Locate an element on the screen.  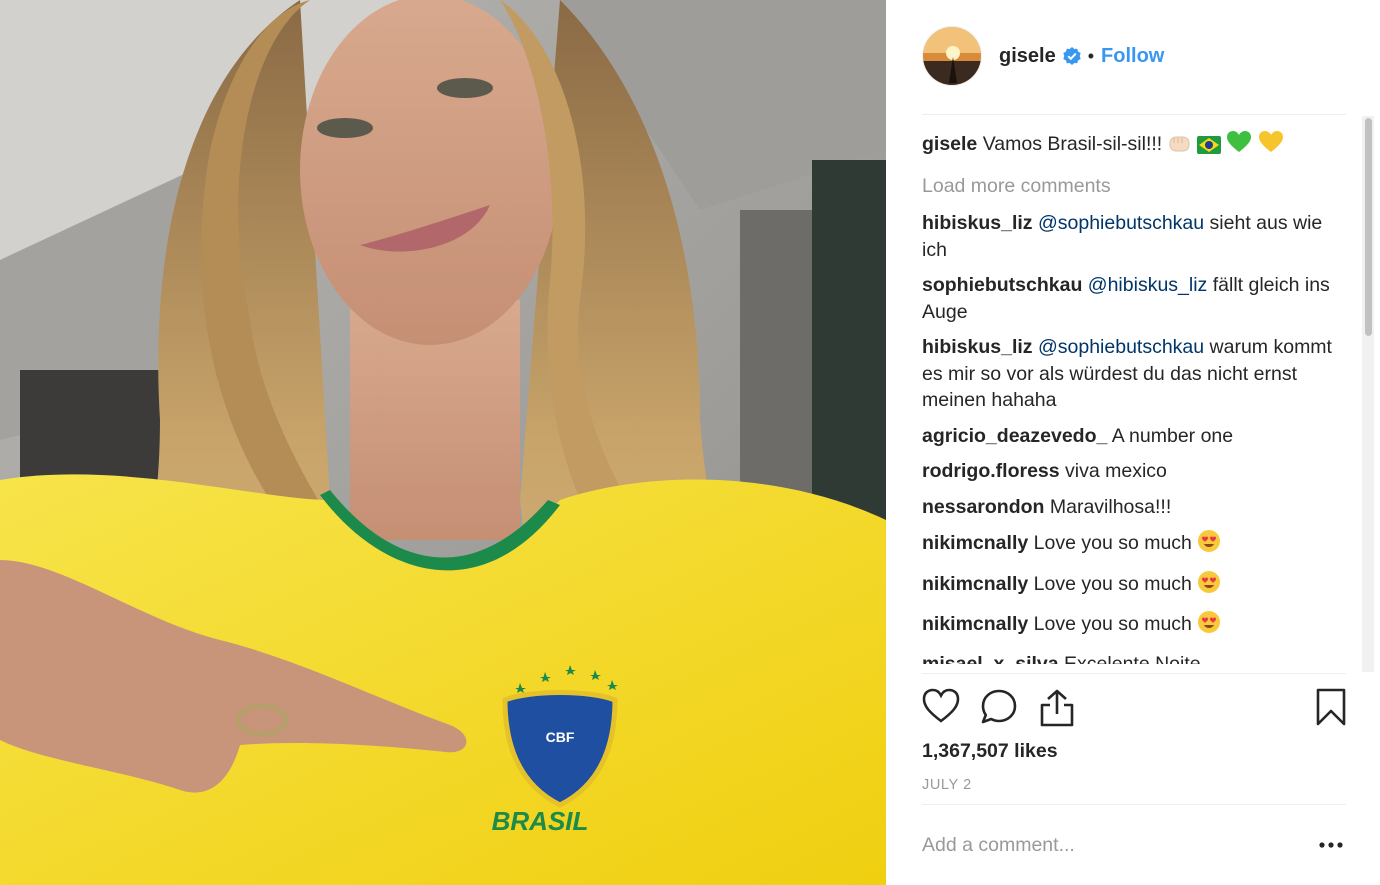
comment-text: Maravilhosa!!! is located at coordinates (1110, 506).